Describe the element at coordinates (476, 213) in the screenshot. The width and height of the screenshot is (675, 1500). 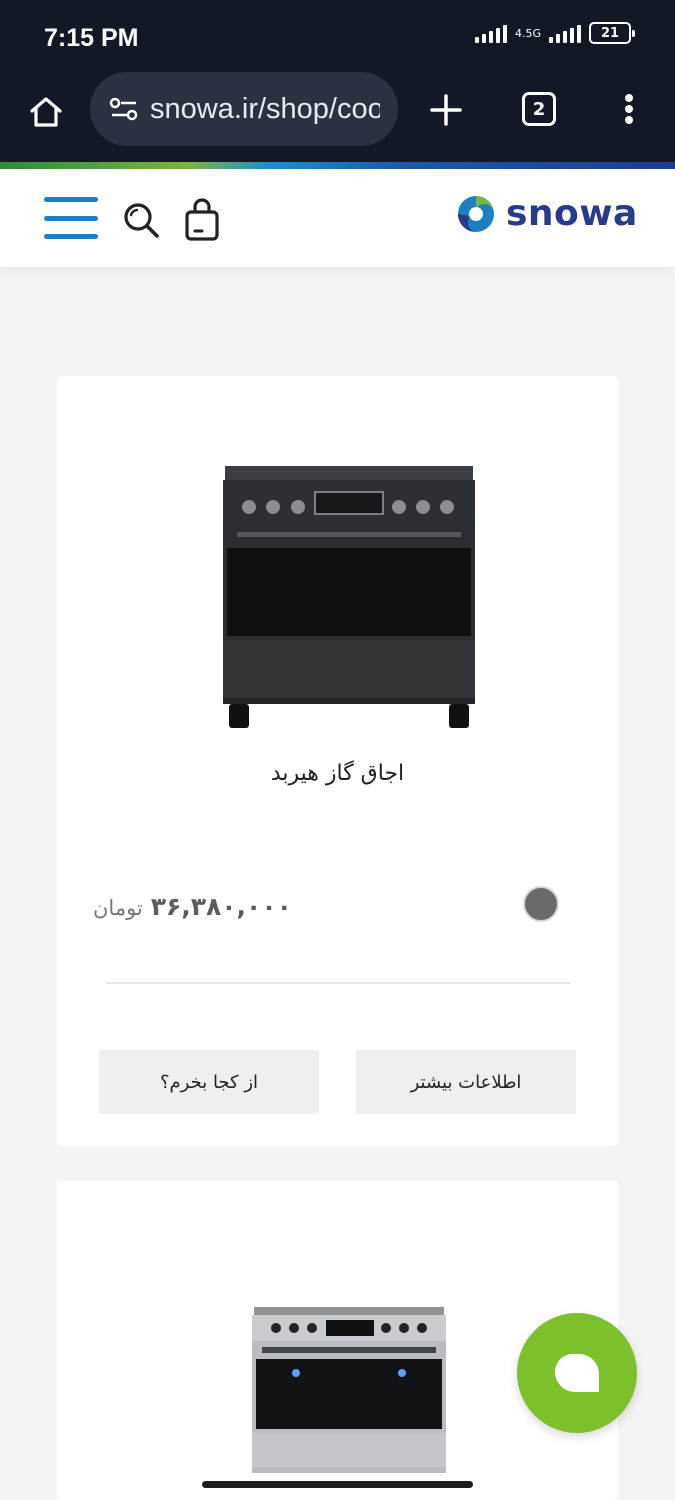
I see `snowa-logo-icon` at that location.